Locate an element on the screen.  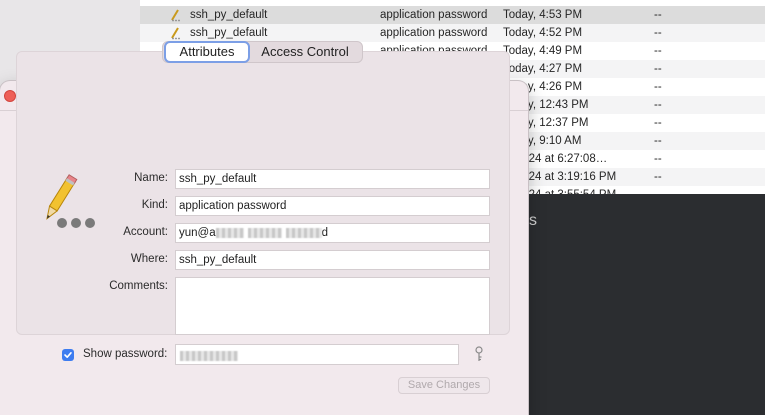
tab-selector: Attributes Access Control is located at coordinates (262, 52).